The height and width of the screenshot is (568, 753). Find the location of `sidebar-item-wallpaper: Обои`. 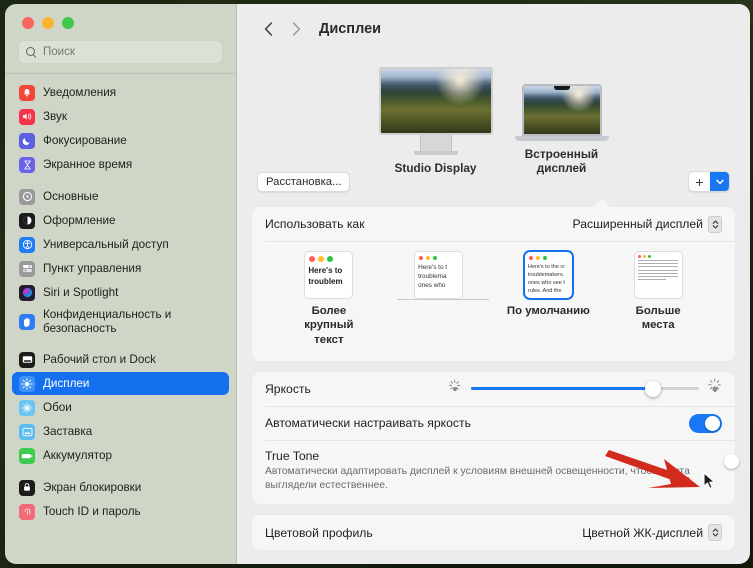

sidebar-item-wallpaper: Обои is located at coordinates (120, 407).